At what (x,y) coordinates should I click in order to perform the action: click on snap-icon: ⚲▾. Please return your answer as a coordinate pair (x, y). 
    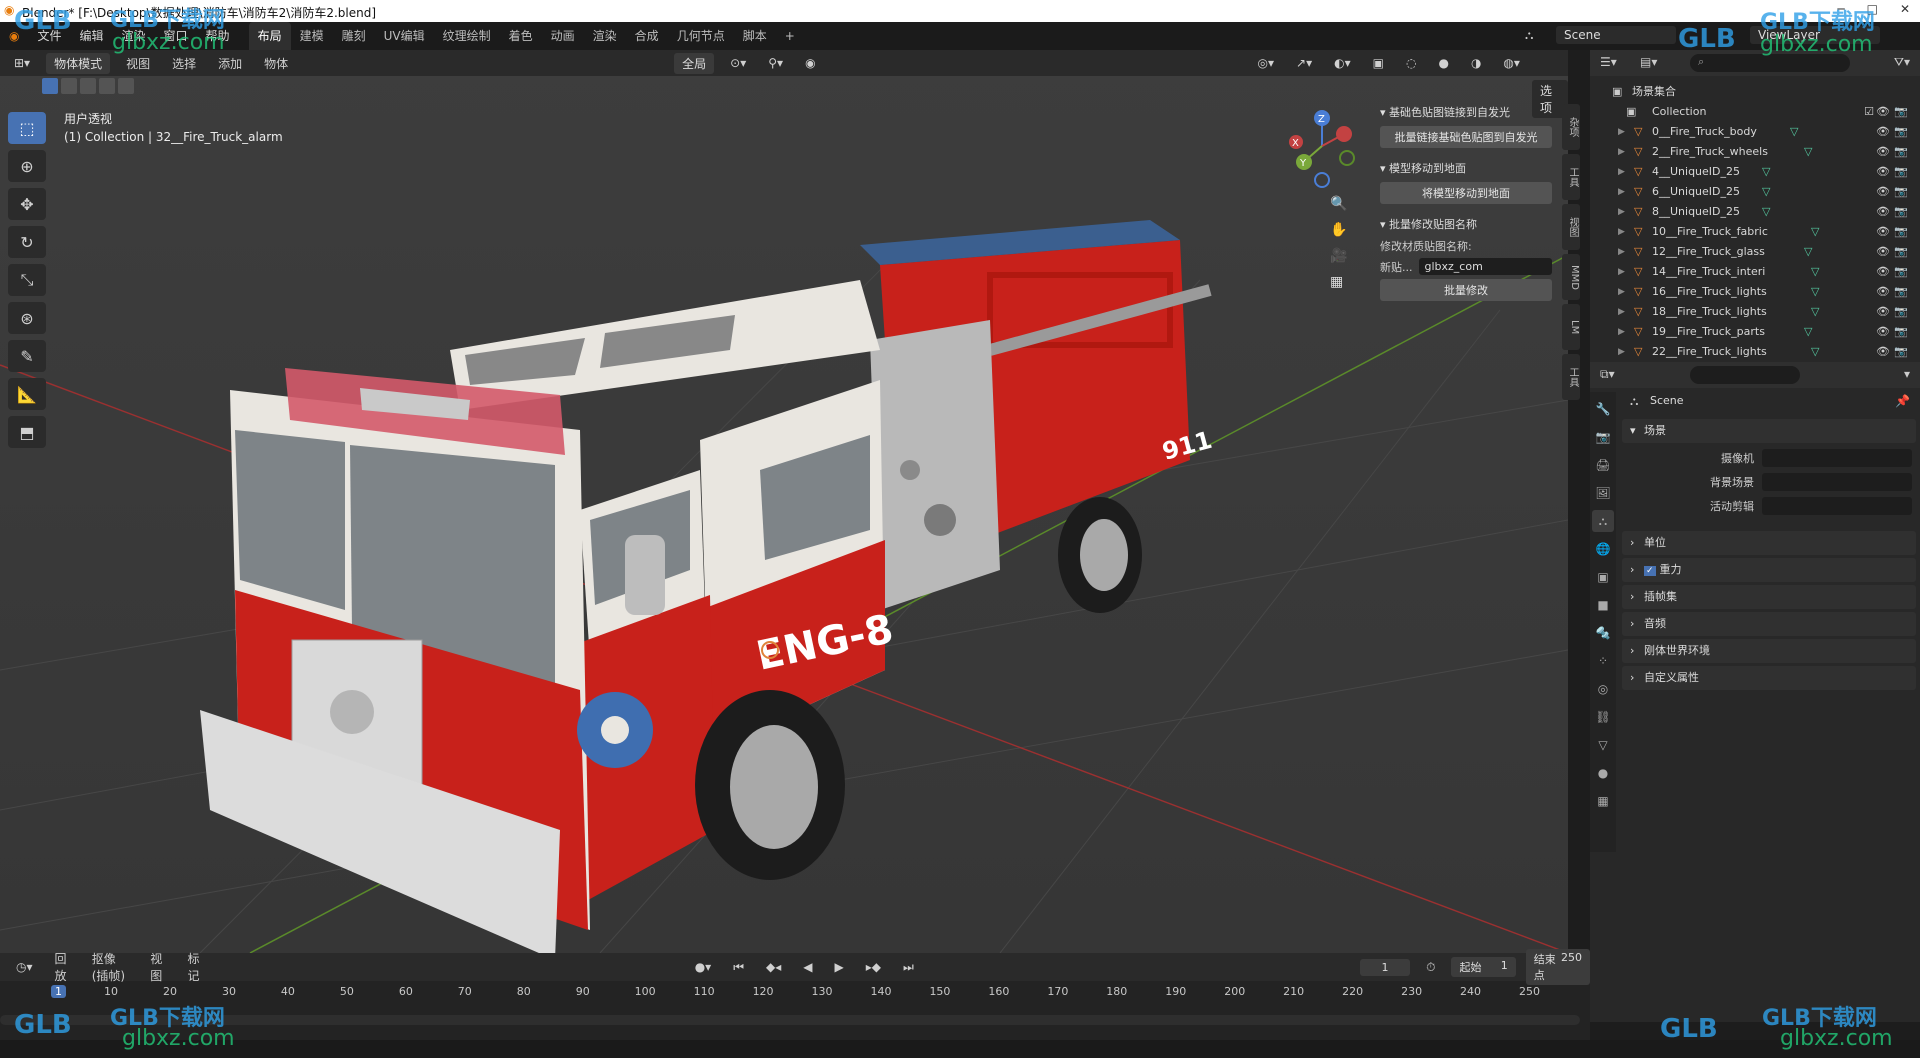
    Looking at the image, I should click on (775, 63).